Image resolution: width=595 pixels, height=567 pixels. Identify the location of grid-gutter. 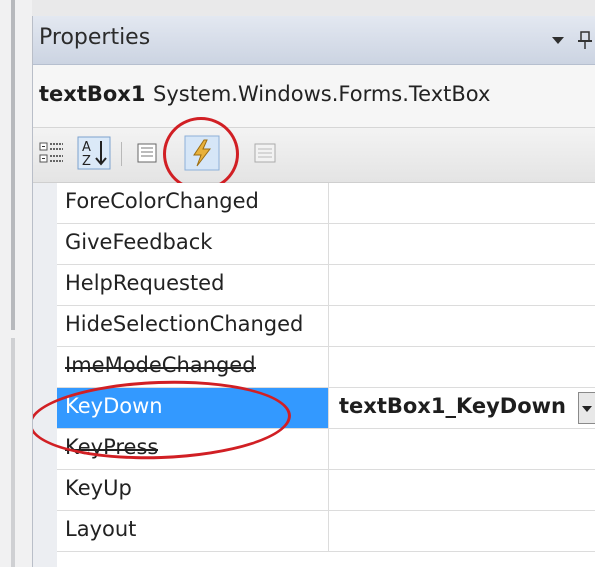
(45, 375).